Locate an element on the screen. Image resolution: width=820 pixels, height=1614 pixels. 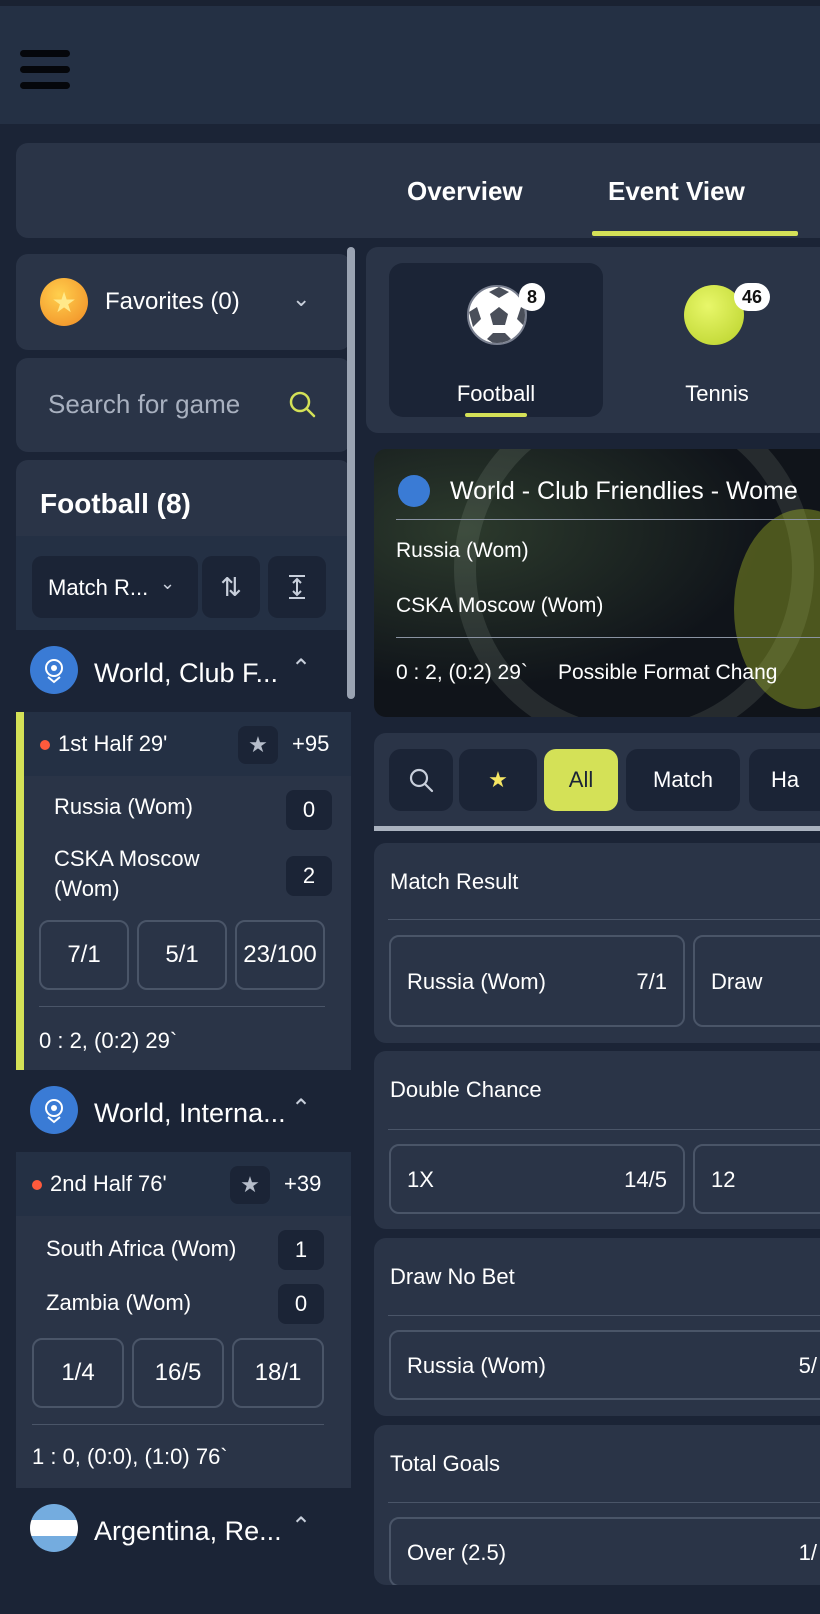
search-box is located at coordinates (183, 405).